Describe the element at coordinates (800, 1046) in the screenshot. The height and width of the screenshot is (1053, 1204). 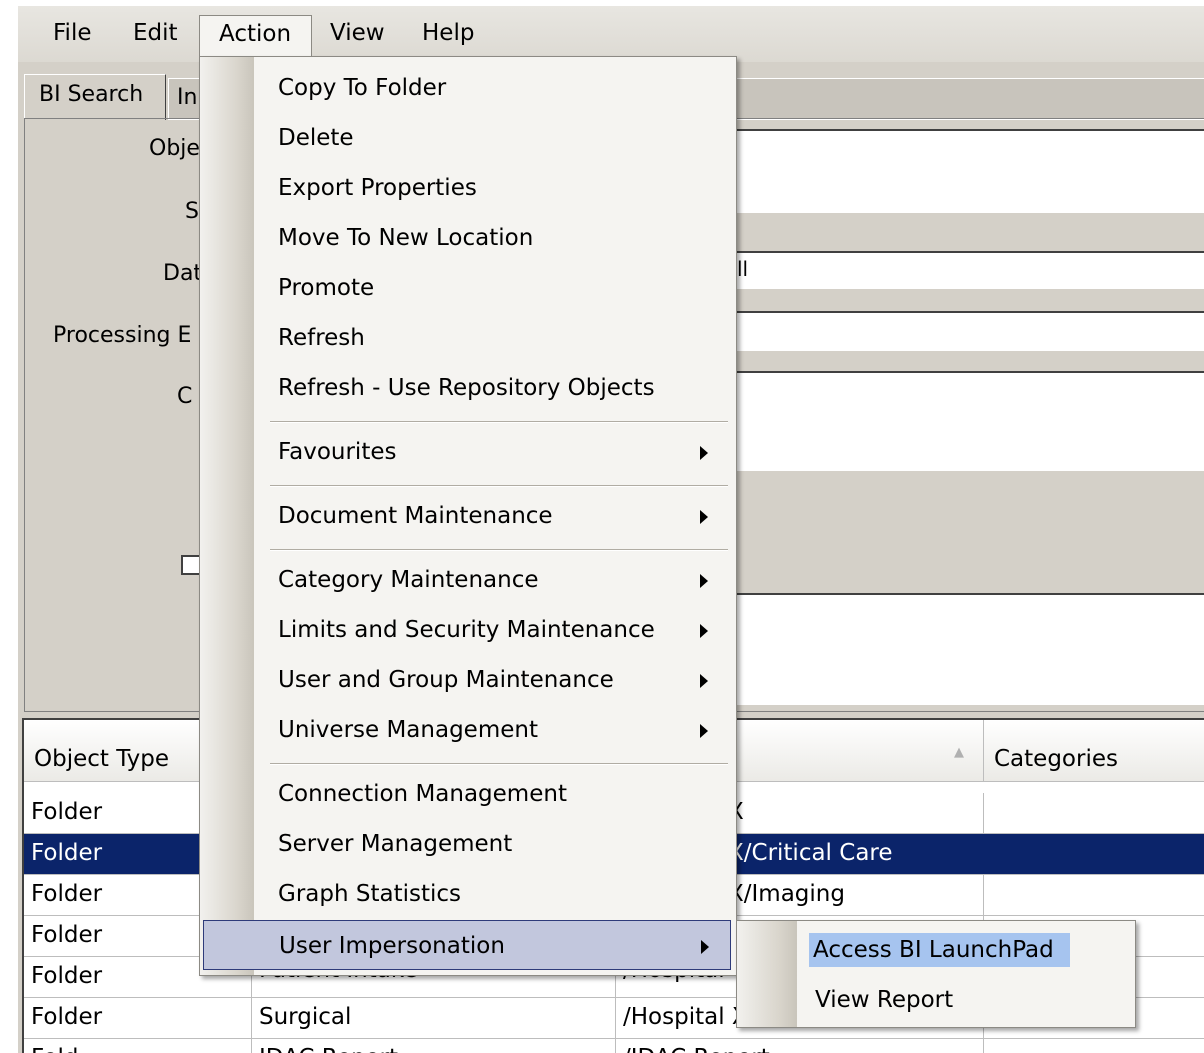
I see `cell-path: /IDAC Report` at that location.